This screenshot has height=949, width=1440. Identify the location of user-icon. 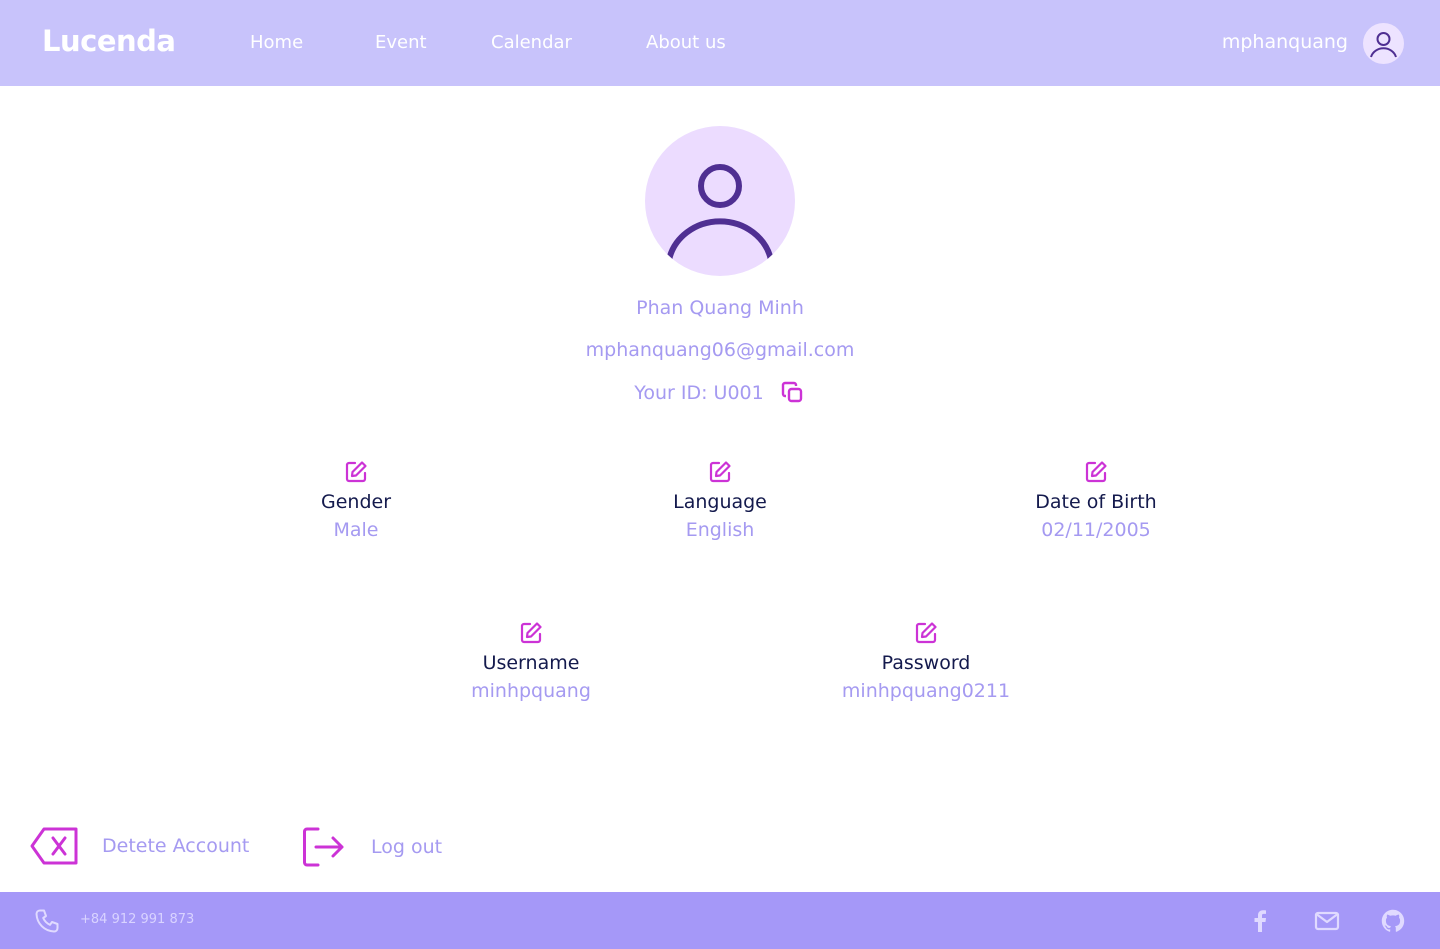
(720, 212).